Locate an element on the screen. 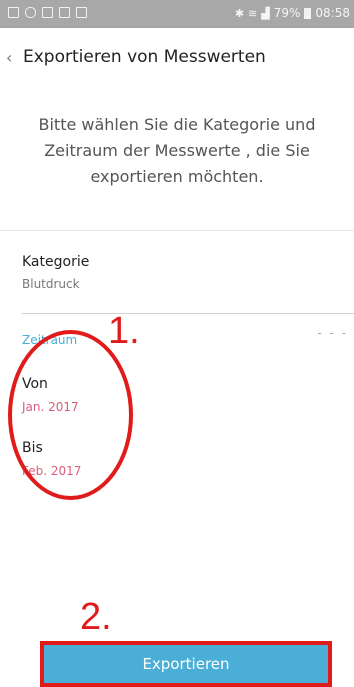 Image resolution: width=354 pixels, height=687 pixels. battery-icon is located at coordinates (308, 13).